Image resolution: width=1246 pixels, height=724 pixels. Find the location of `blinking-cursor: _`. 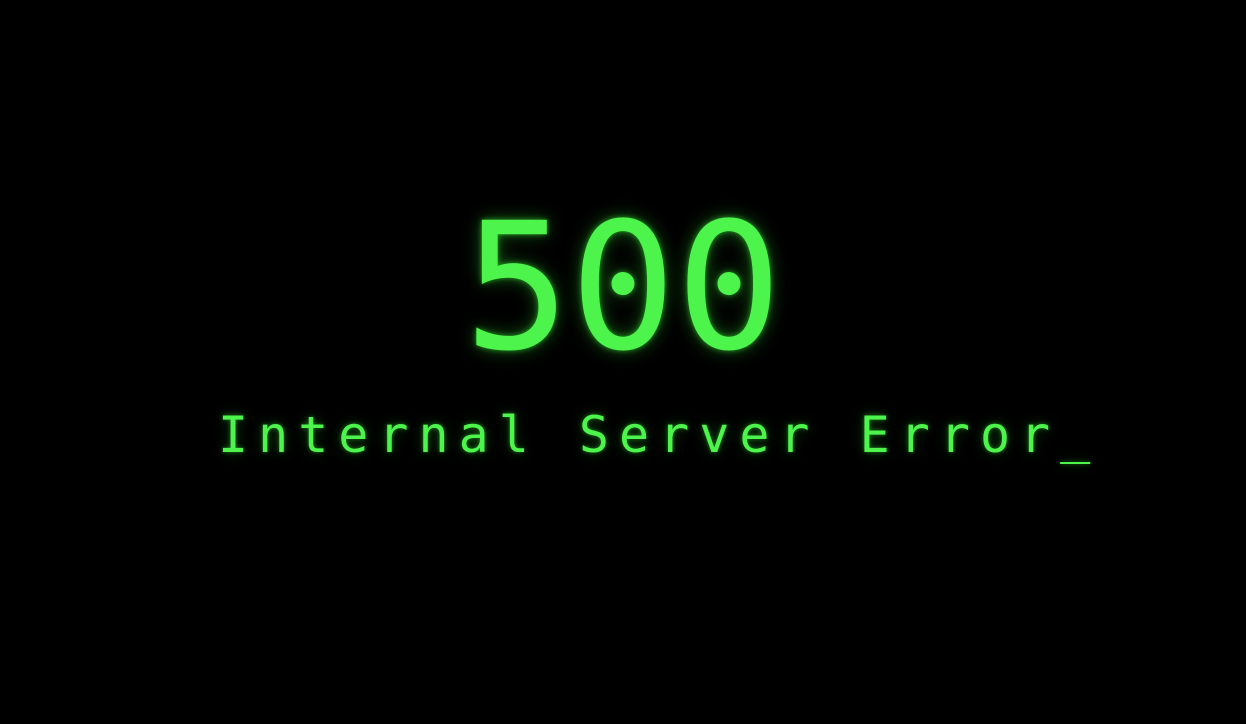

blinking-cursor: _ is located at coordinates (1075, 435).